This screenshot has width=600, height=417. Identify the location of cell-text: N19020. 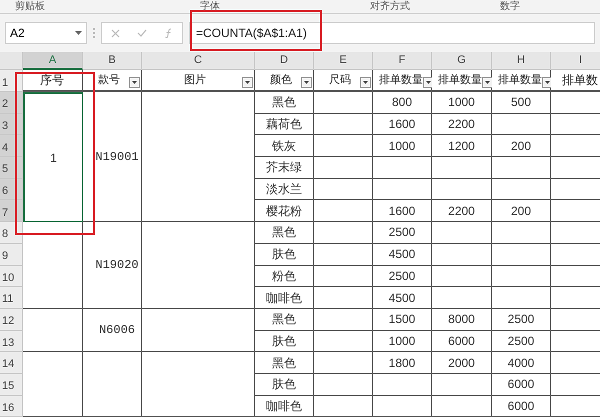
(117, 265).